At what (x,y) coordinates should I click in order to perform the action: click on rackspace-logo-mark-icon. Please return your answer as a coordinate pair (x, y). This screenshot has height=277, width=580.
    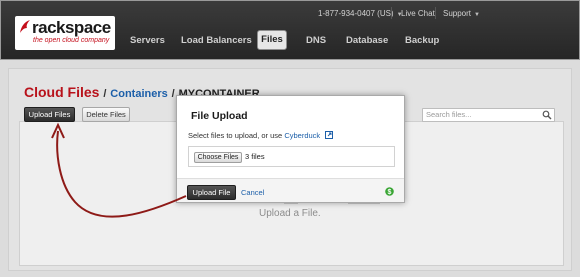
    Looking at the image, I should click on (25, 26).